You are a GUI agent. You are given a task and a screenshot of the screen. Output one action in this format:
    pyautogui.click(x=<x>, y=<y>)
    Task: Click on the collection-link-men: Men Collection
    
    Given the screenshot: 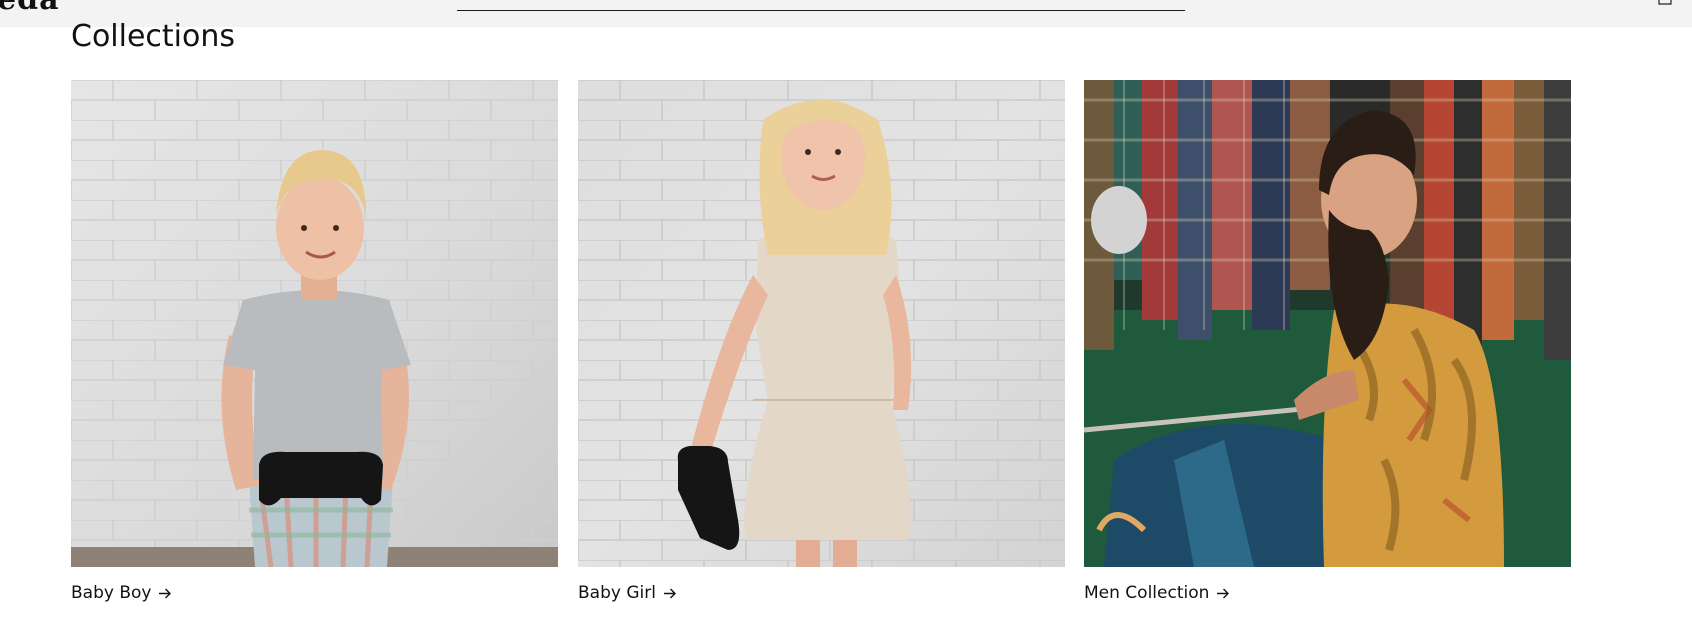 What is the action you would take?
    pyautogui.click(x=1327, y=593)
    